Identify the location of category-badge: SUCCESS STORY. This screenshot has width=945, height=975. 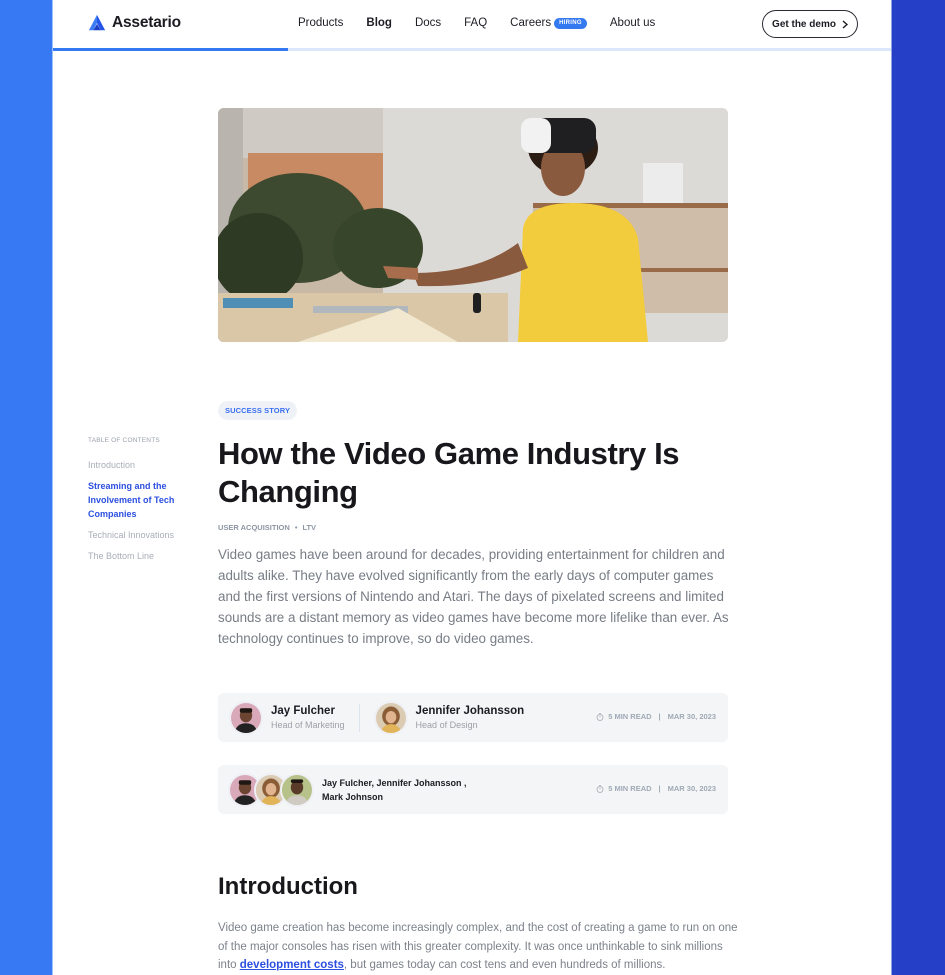
(258, 410).